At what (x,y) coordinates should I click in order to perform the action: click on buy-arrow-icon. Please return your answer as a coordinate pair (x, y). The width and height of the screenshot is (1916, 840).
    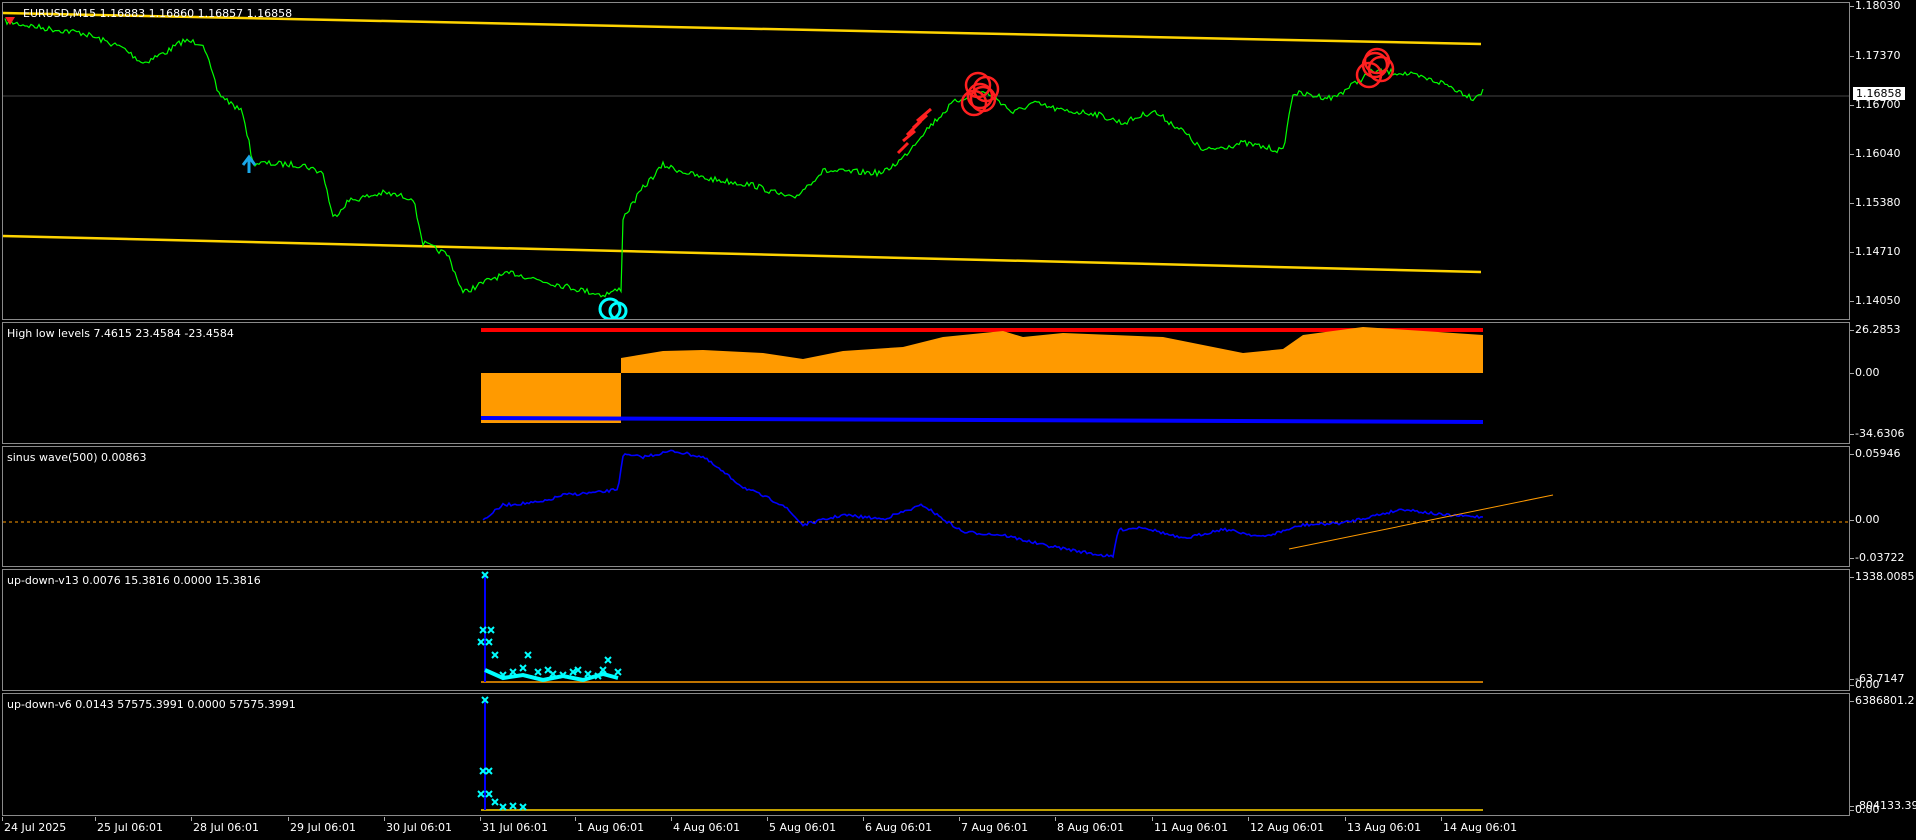
    Looking at the image, I should click on (249, 163).